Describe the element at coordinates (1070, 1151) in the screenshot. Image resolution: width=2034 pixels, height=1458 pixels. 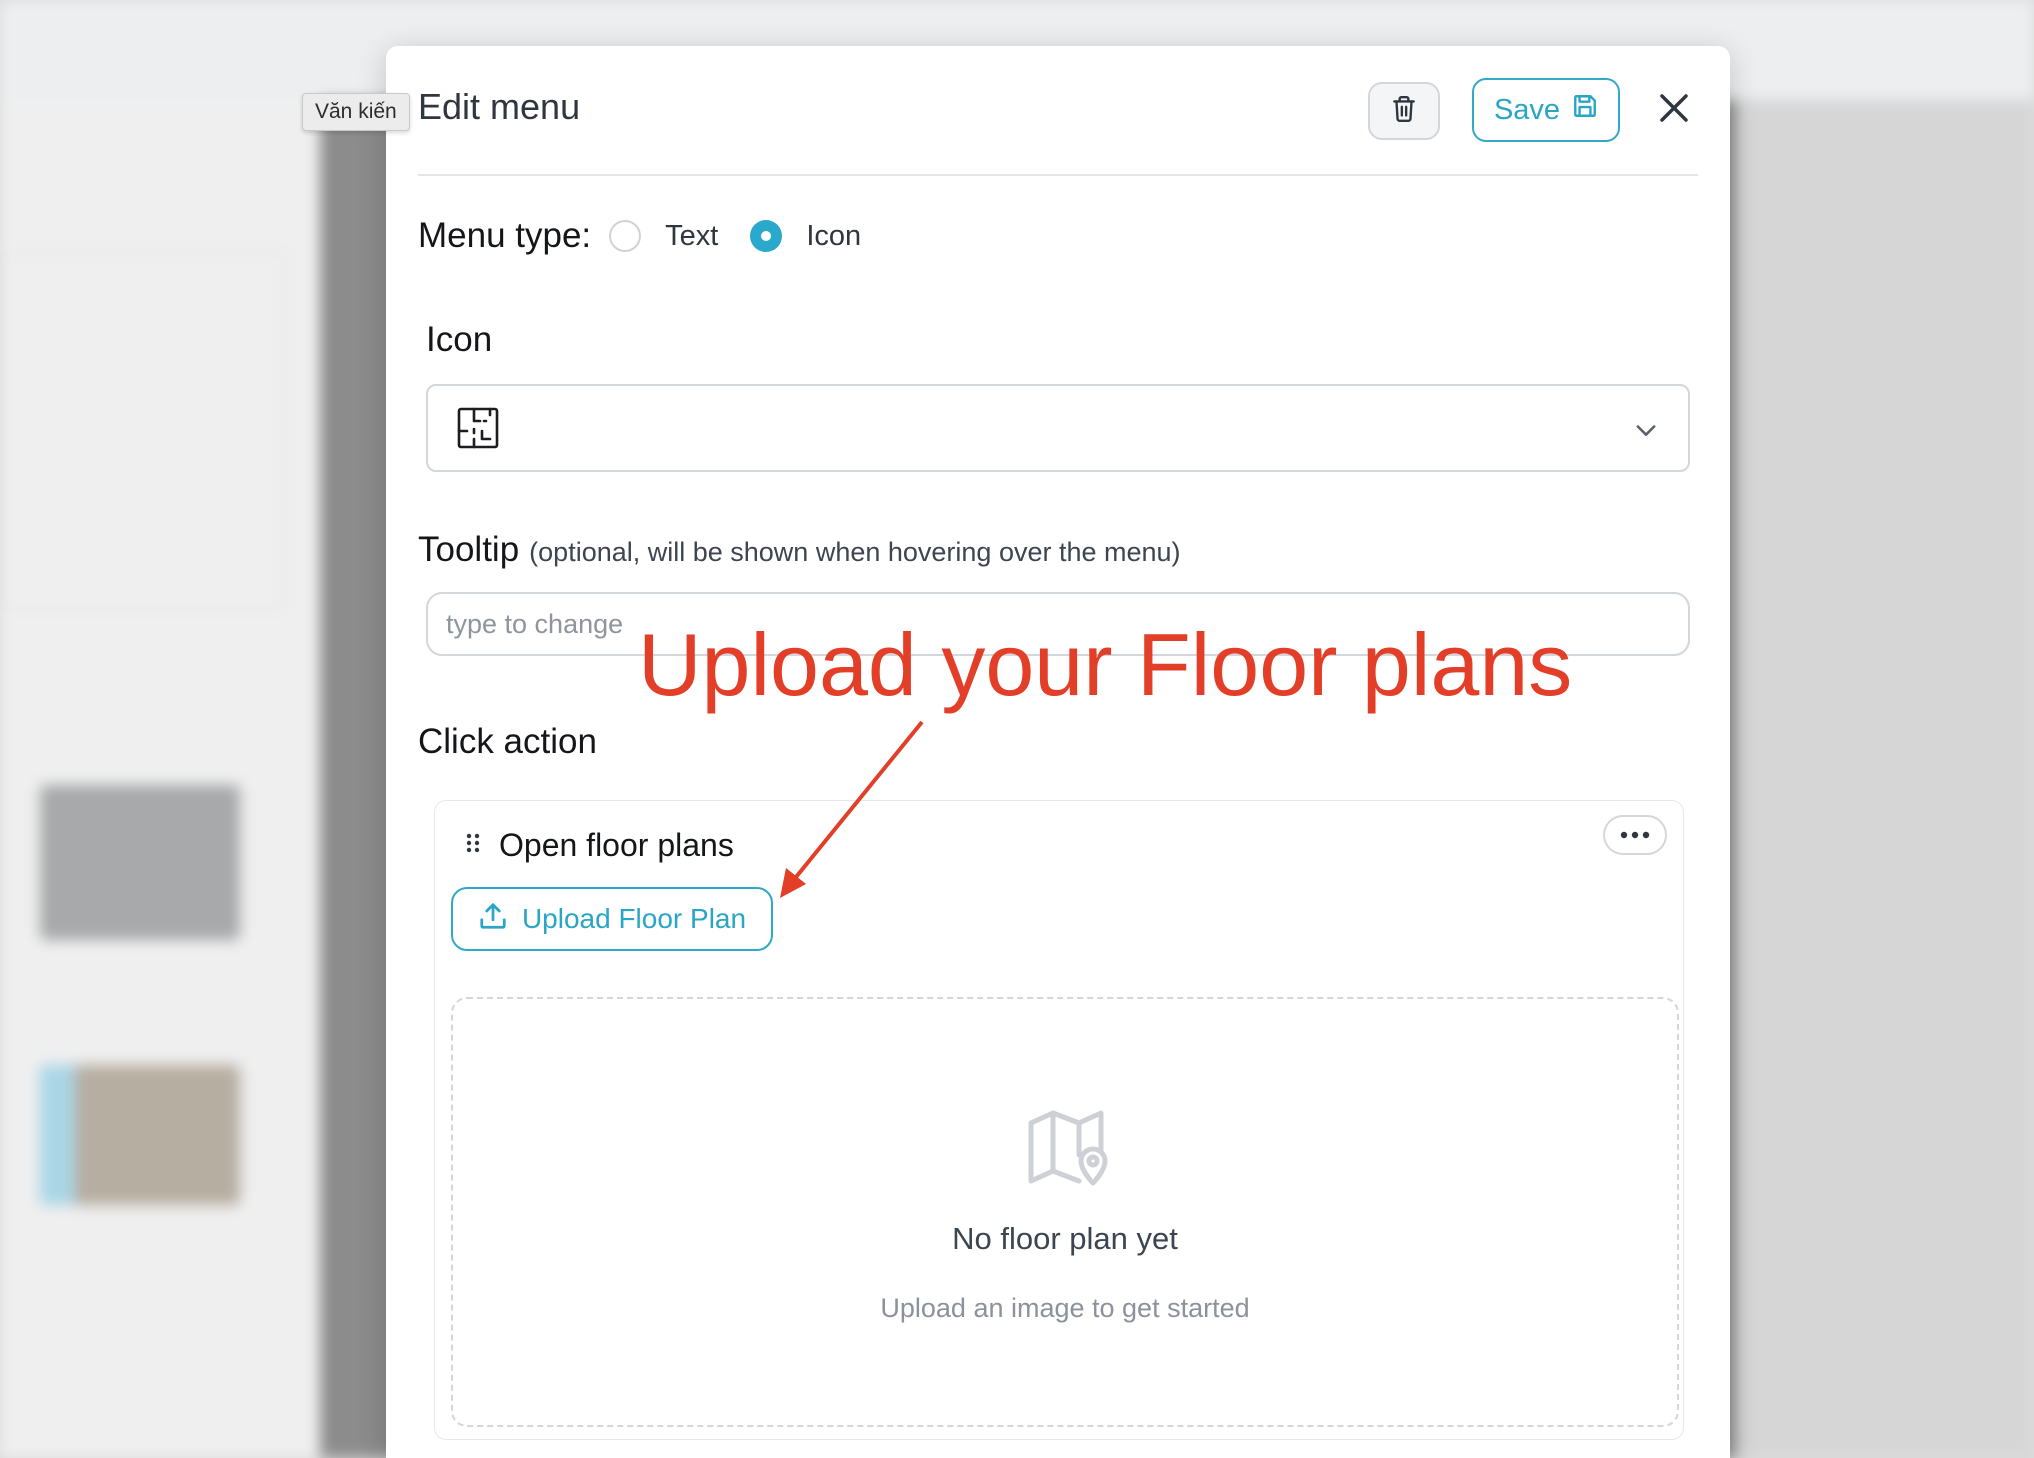
I see `map-pin-icon` at that location.